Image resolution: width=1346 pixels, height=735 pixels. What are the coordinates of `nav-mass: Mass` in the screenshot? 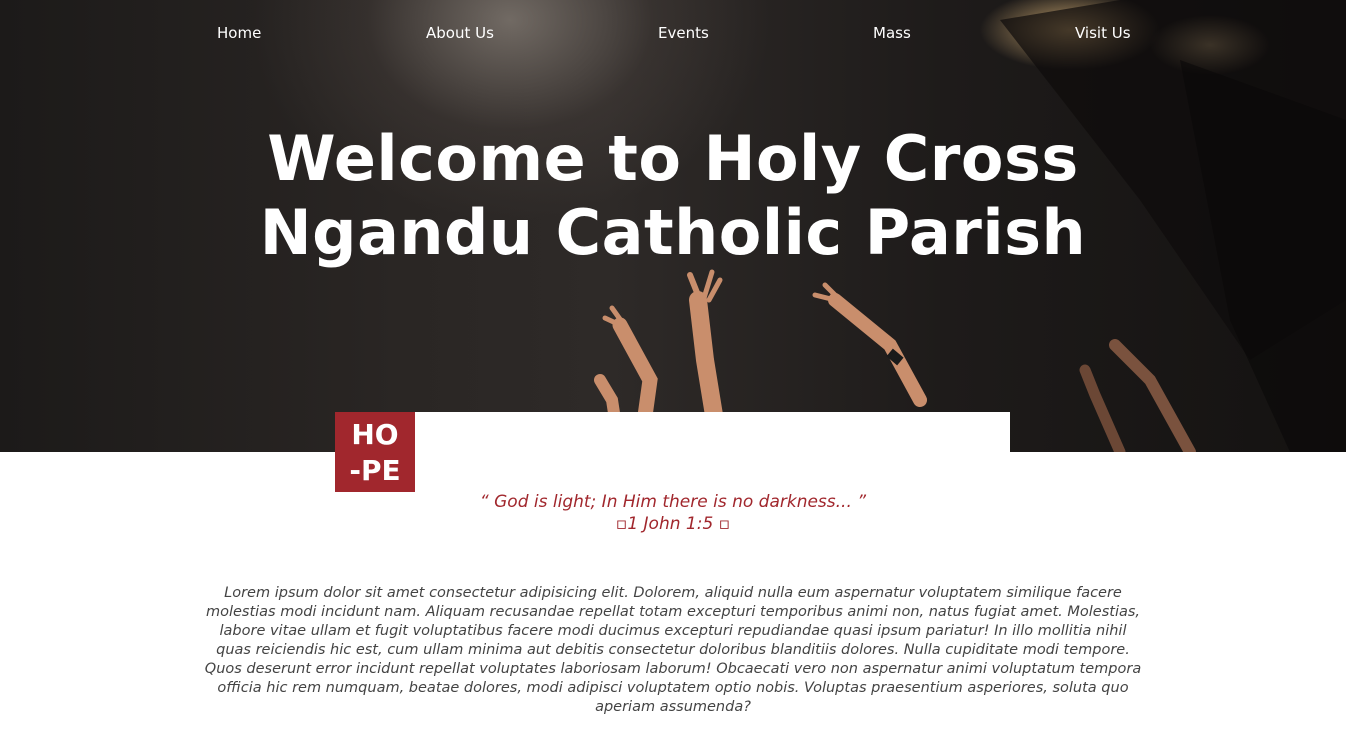 It's located at (892, 33).